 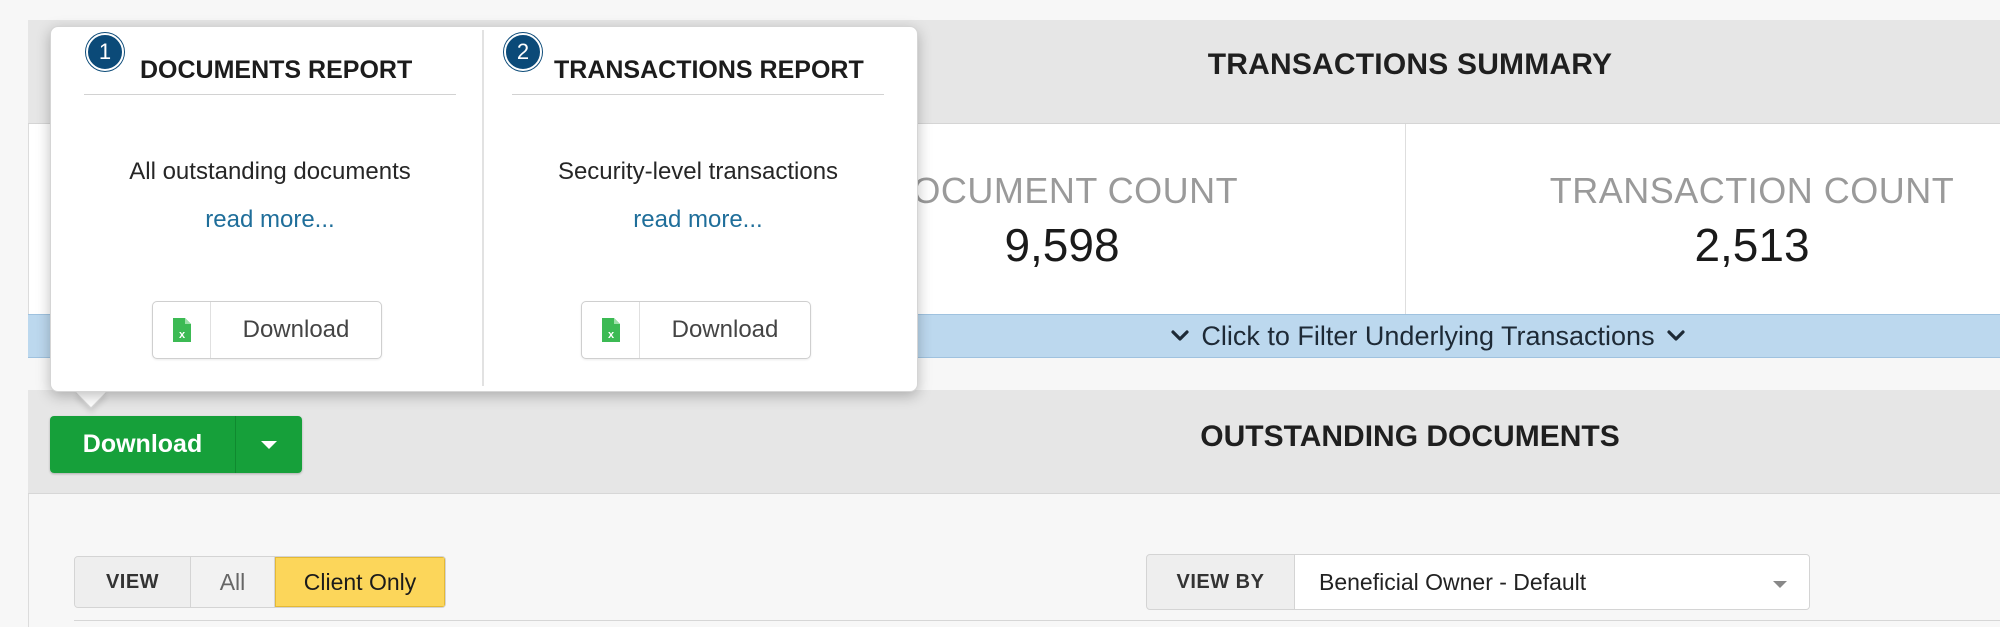 I want to click on download-dropdown-toggle, so click(x=269, y=444).